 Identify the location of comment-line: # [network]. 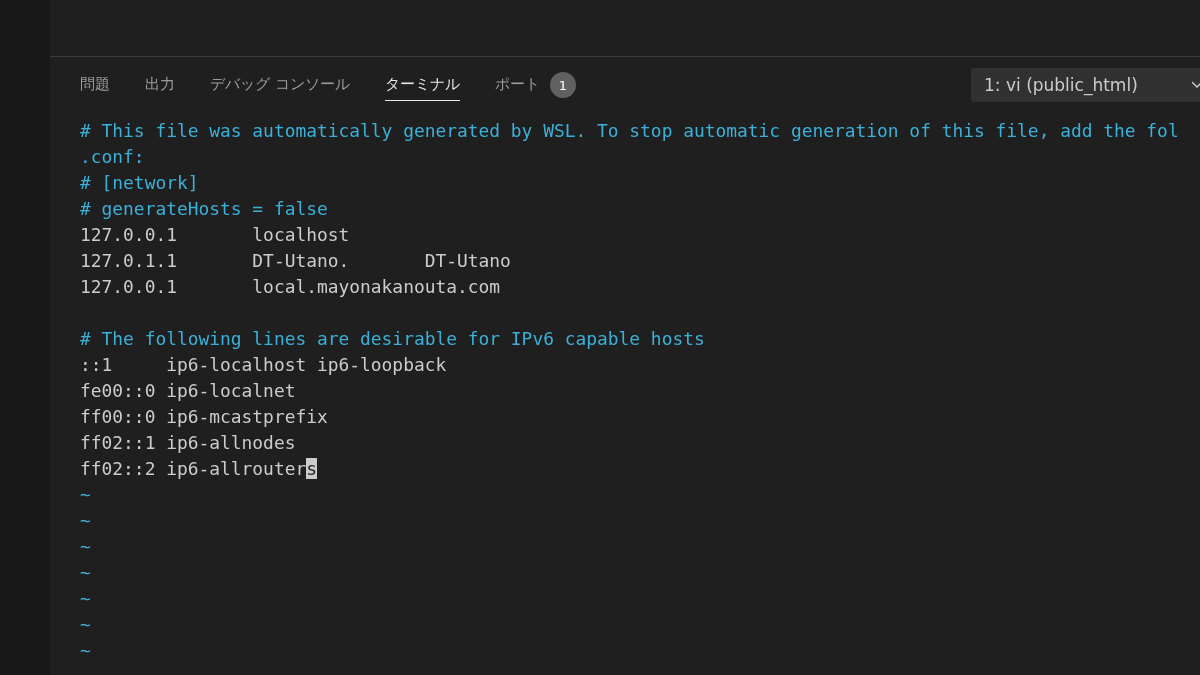
(139, 182).